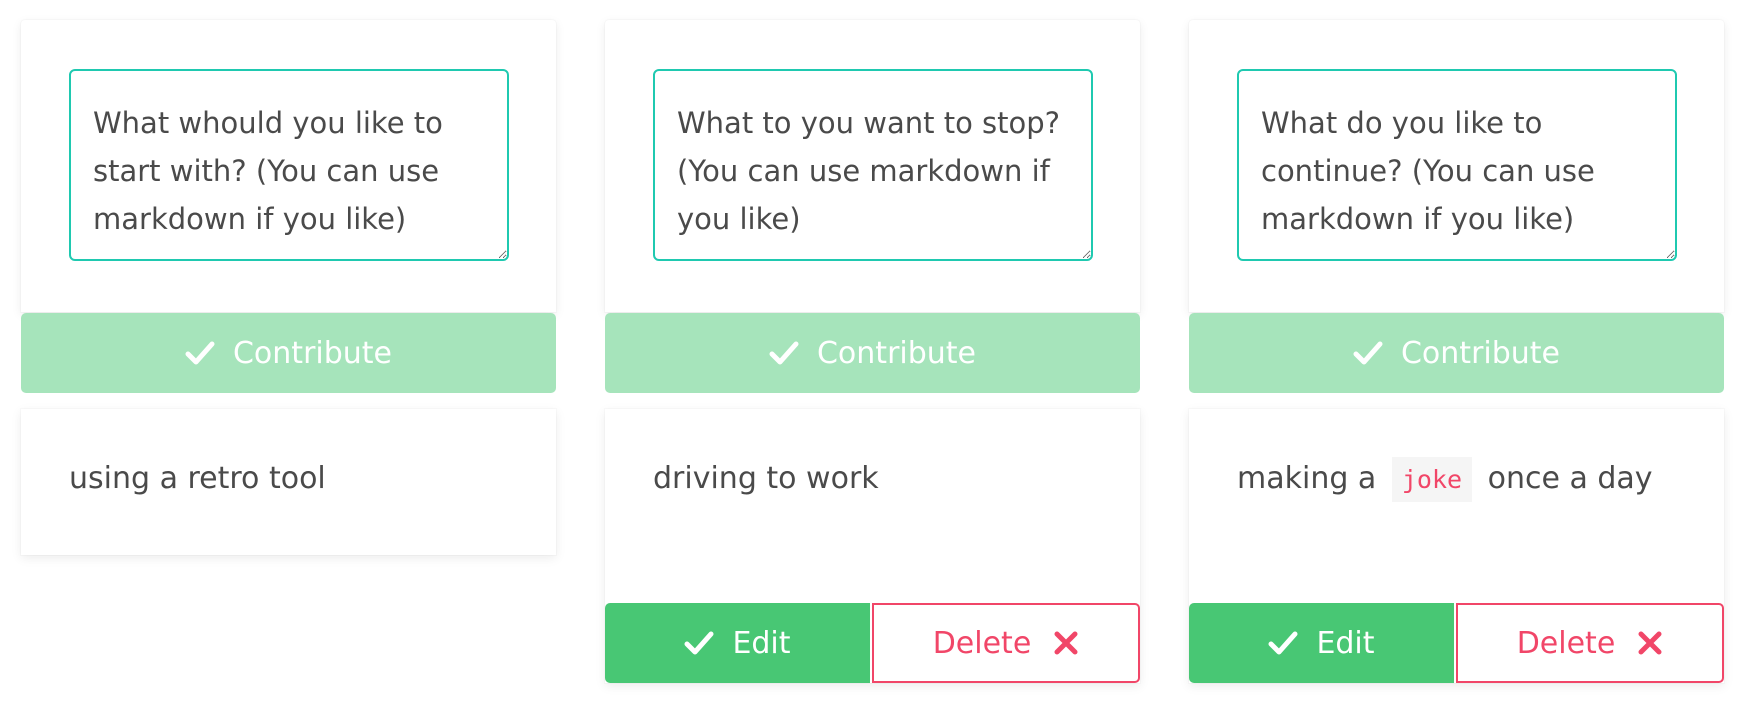 The image size is (1746, 709). I want to click on item-text: using a retro tool, so click(197, 478).